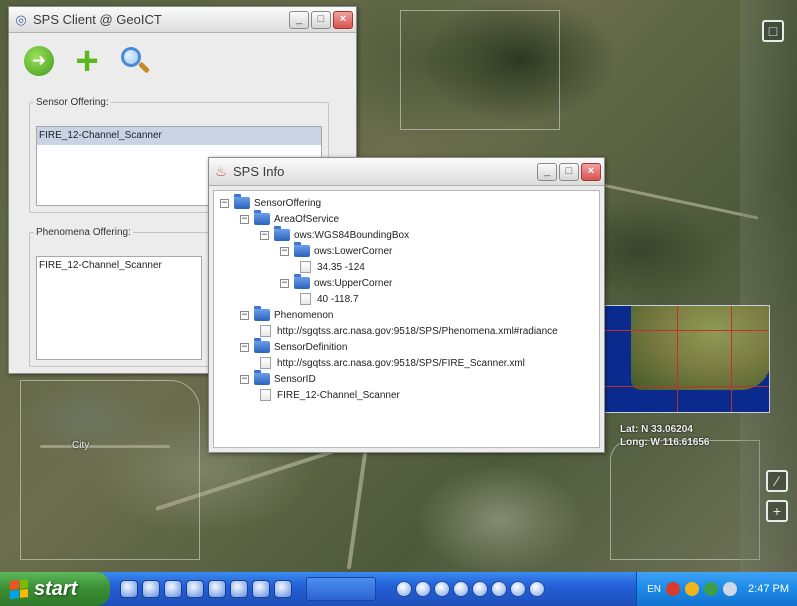  What do you see at coordinates (336, 282) in the screenshot?
I see `tree-node: − ows:UpperCorner` at bounding box center [336, 282].